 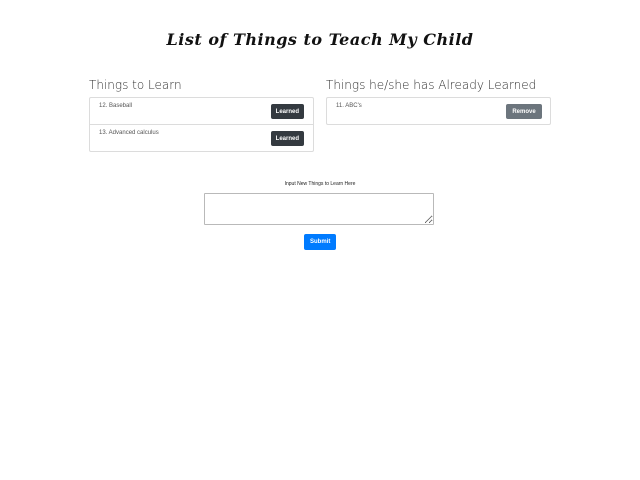 What do you see at coordinates (201, 138) in the screenshot?
I see `list-item: 13. Advanced calculus Learned` at bounding box center [201, 138].